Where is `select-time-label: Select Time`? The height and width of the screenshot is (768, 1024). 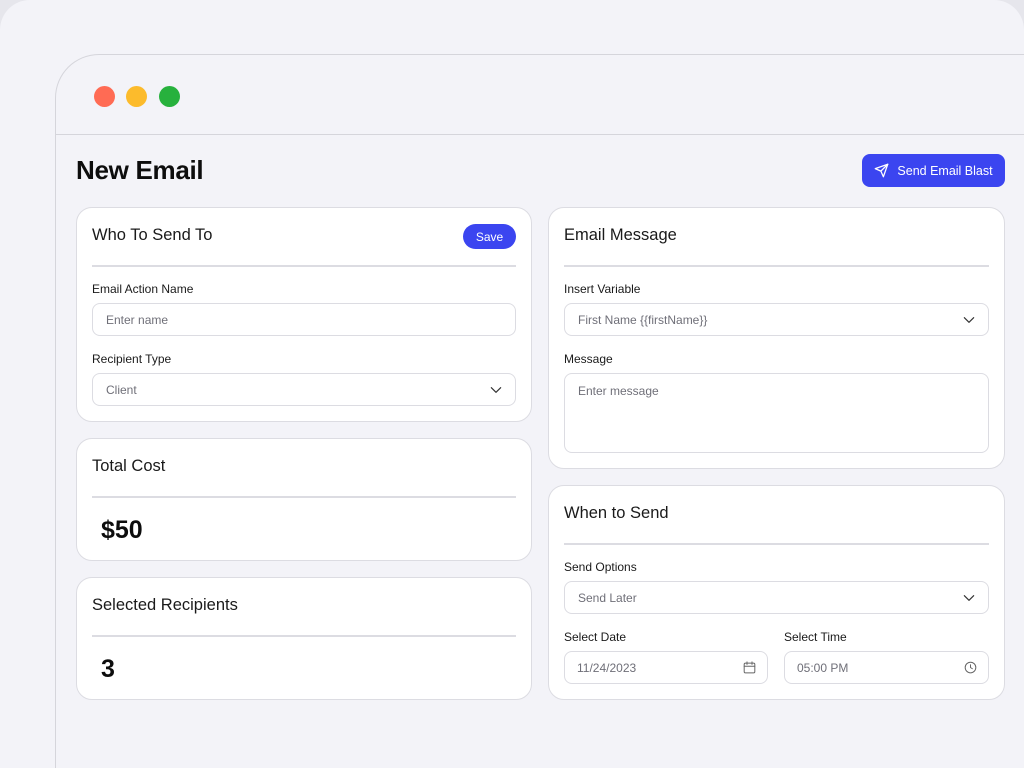
select-time-label: Select Time is located at coordinates (815, 637).